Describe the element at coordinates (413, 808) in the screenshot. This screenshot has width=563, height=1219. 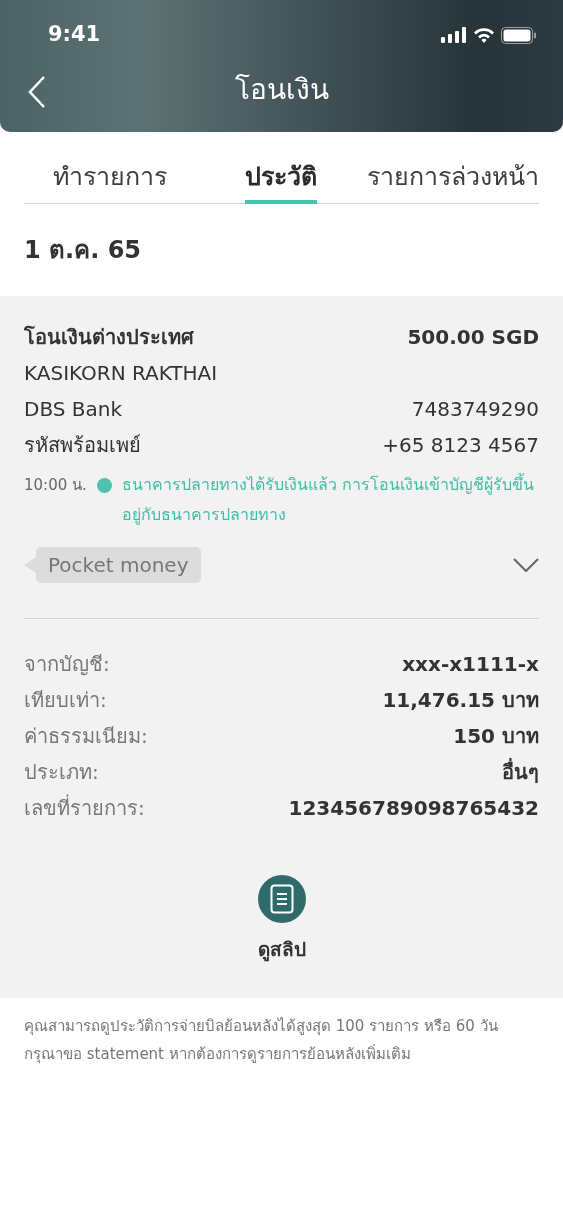
I see `detail-value: 123456789098765432` at that location.